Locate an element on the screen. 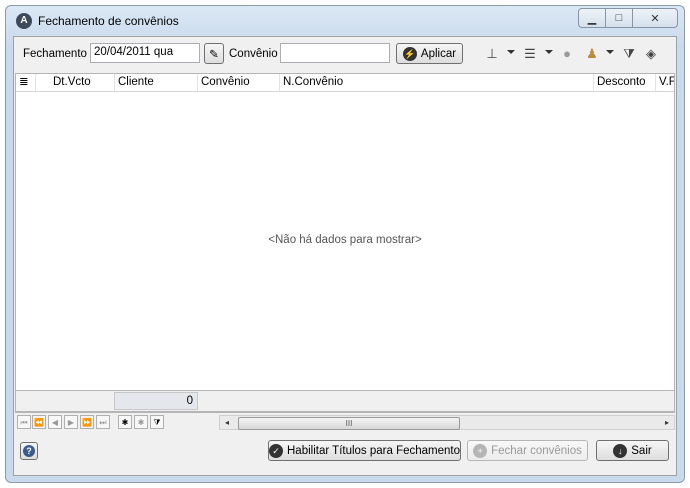 Image resolution: width=690 pixels, height=488 pixels. record-navigator: ⏮ ⏪ ◀ ▶ ⏩ ⏭ ✱ ✱ ⧩ ◂ III ▸ is located at coordinates (345, 423).